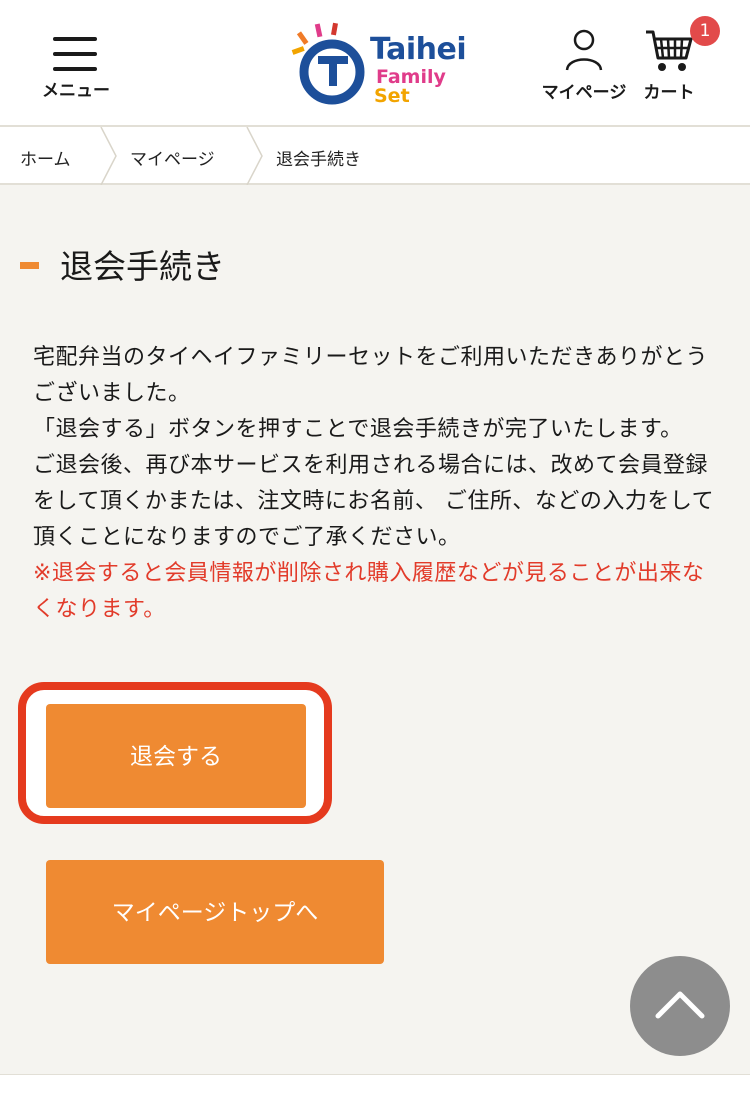 Image resolution: width=750 pixels, height=1098 pixels. I want to click on cart-count-badge: 1, so click(705, 31).